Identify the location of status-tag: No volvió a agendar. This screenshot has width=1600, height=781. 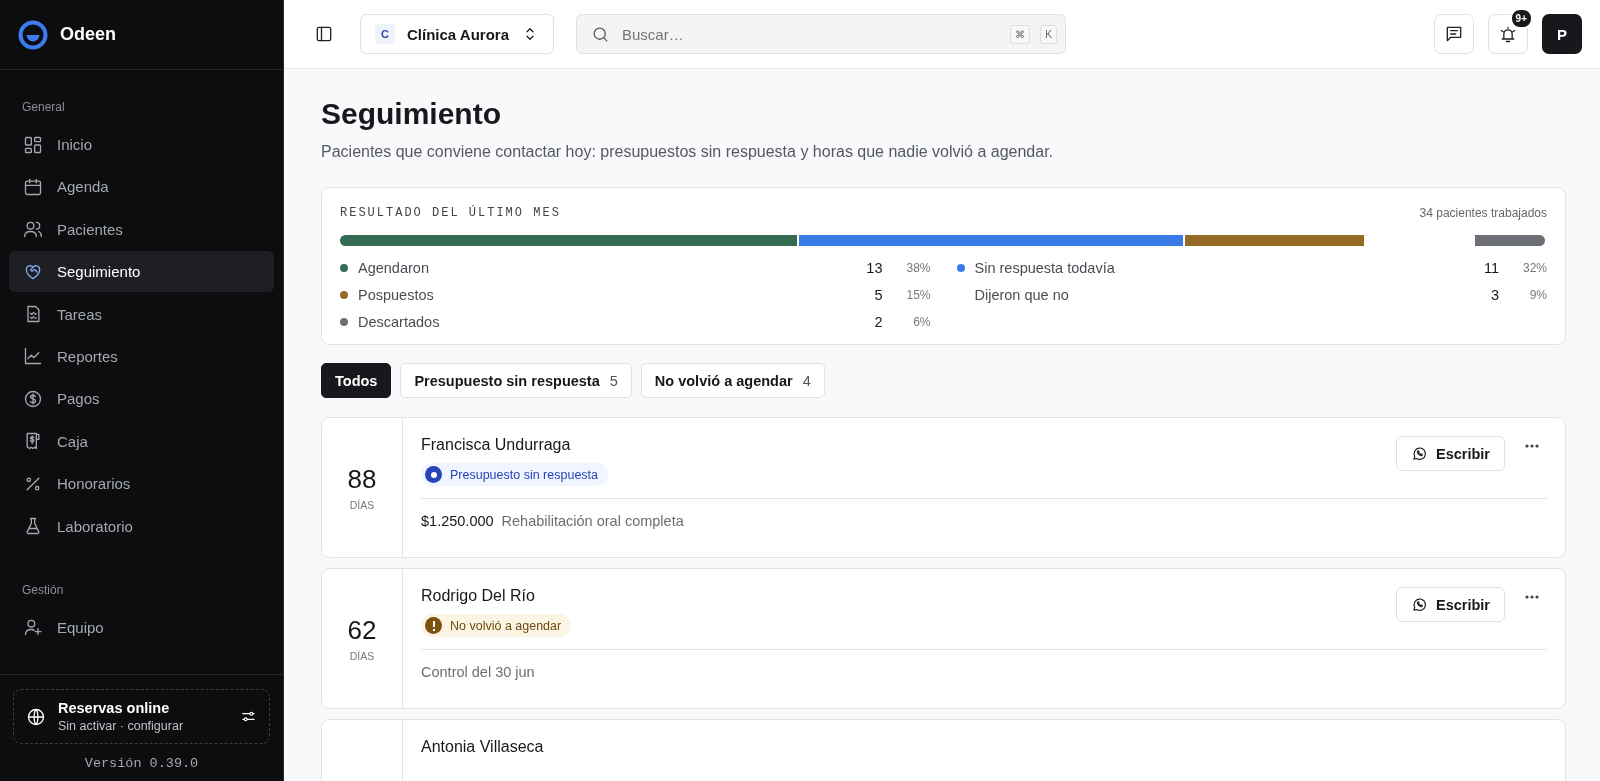
(496, 625).